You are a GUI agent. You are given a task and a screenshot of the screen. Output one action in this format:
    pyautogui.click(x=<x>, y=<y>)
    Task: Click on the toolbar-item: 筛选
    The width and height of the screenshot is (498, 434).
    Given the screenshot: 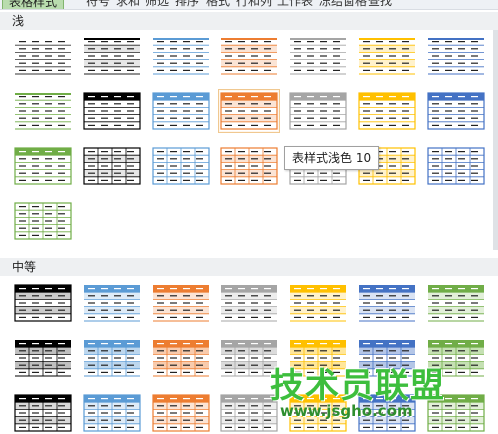 What is the action you would take?
    pyautogui.click(x=157, y=4)
    